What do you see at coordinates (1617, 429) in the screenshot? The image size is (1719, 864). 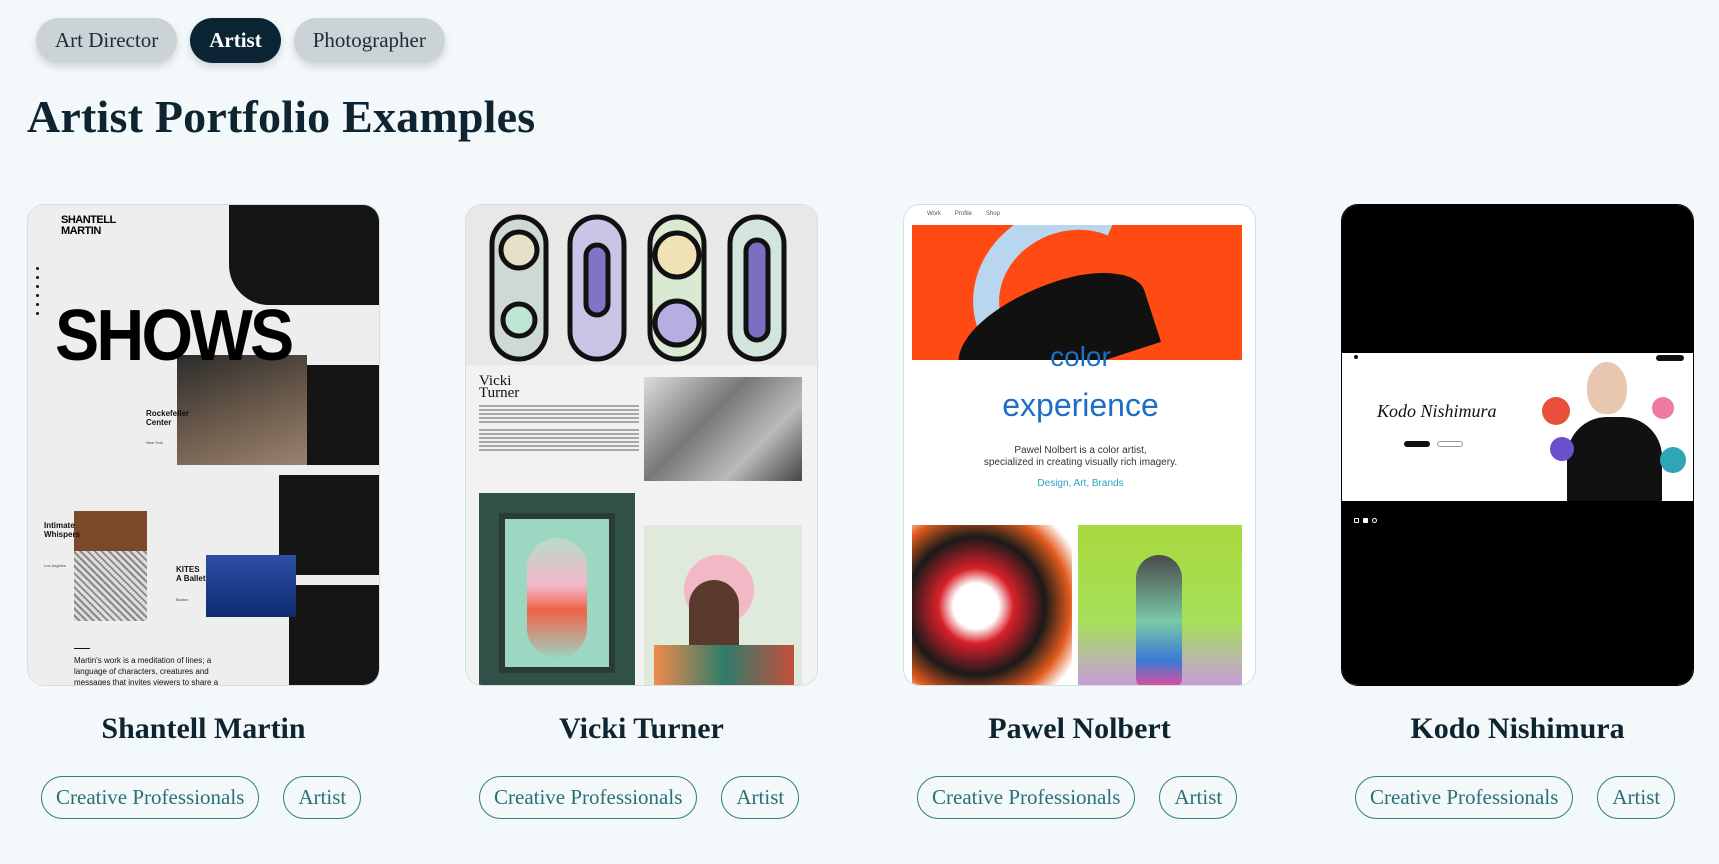 I see `portrait-with-flowers` at bounding box center [1617, 429].